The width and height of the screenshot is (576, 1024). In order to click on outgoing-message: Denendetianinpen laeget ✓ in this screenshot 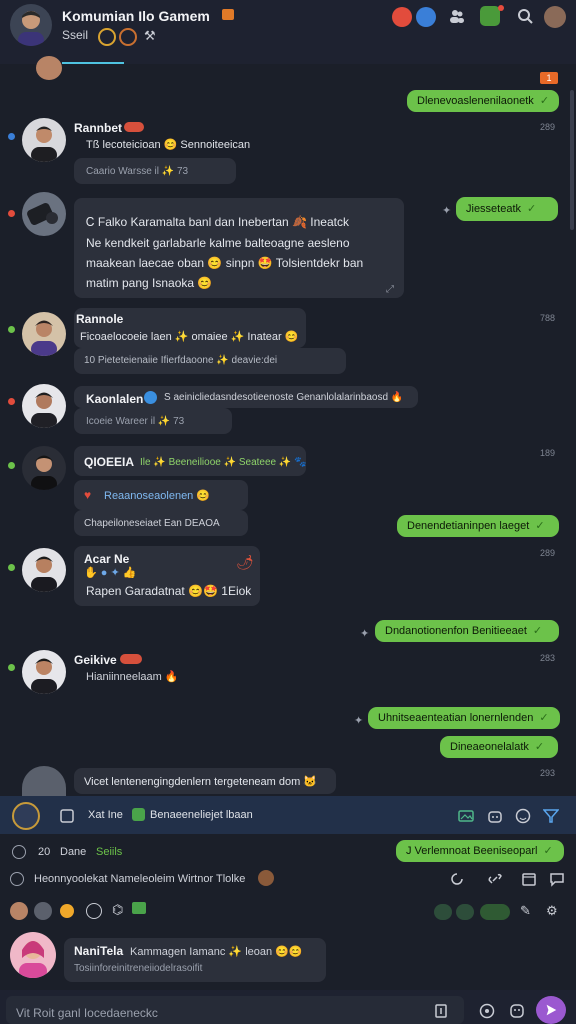, I will do `click(478, 526)`.